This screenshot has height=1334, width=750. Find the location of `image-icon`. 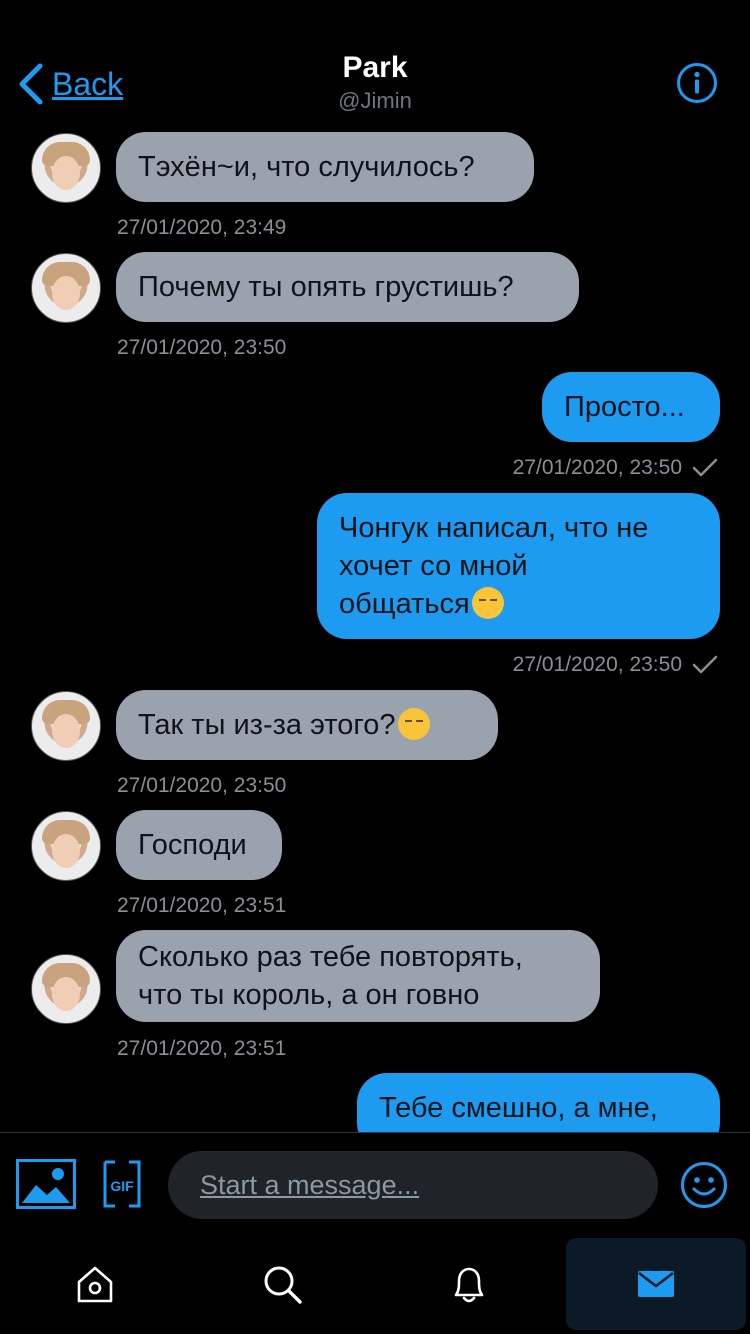

image-icon is located at coordinates (46, 1184).